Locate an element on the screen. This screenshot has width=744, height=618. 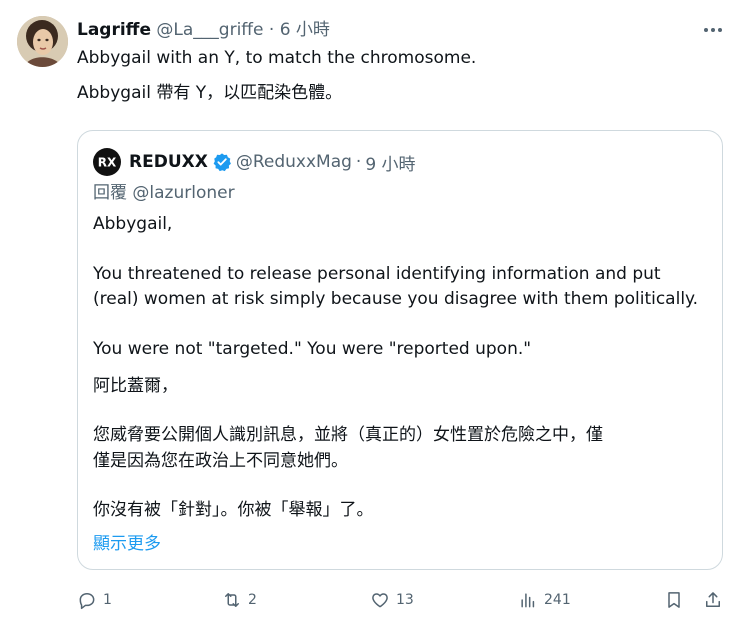
views-button: 241 is located at coordinates (544, 600).